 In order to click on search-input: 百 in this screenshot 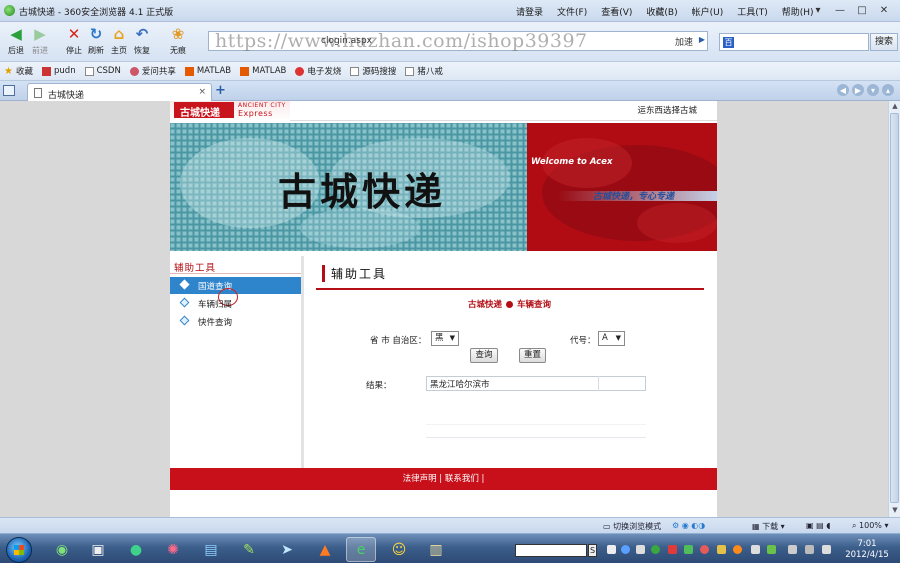, I will do `click(794, 42)`.